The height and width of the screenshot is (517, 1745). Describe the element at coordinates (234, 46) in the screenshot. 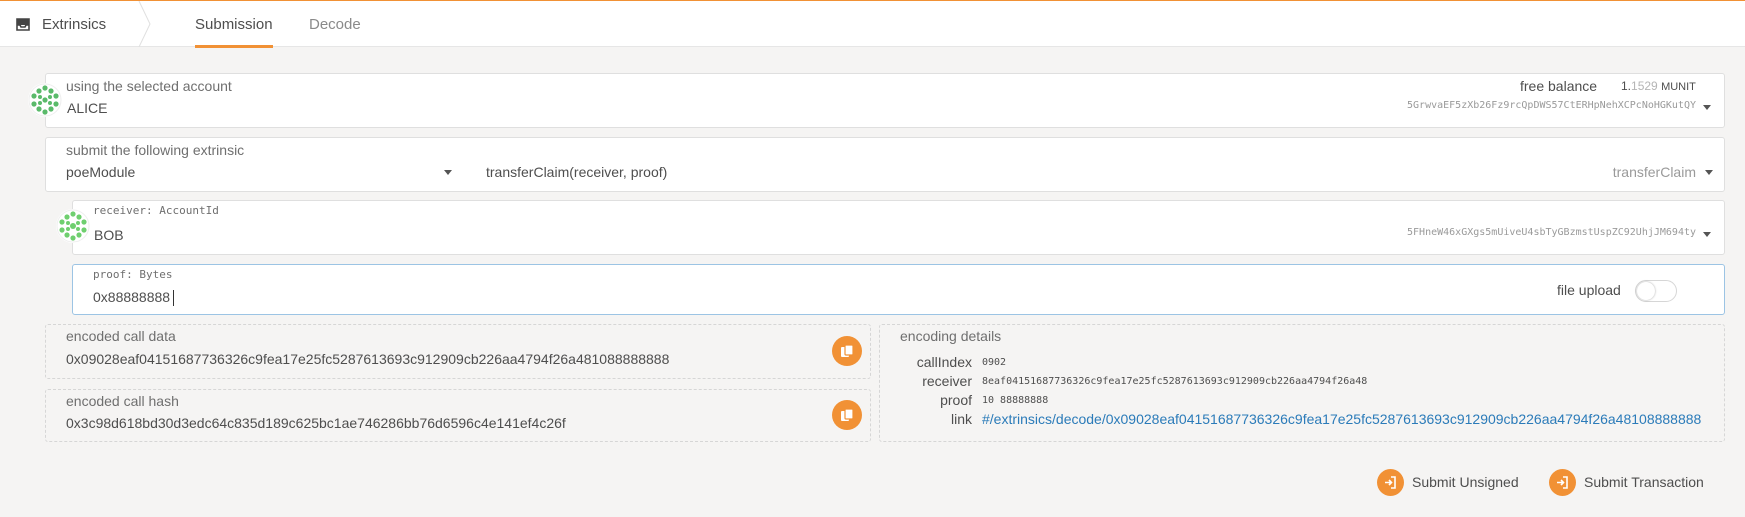

I see `active-tab-indicator` at that location.